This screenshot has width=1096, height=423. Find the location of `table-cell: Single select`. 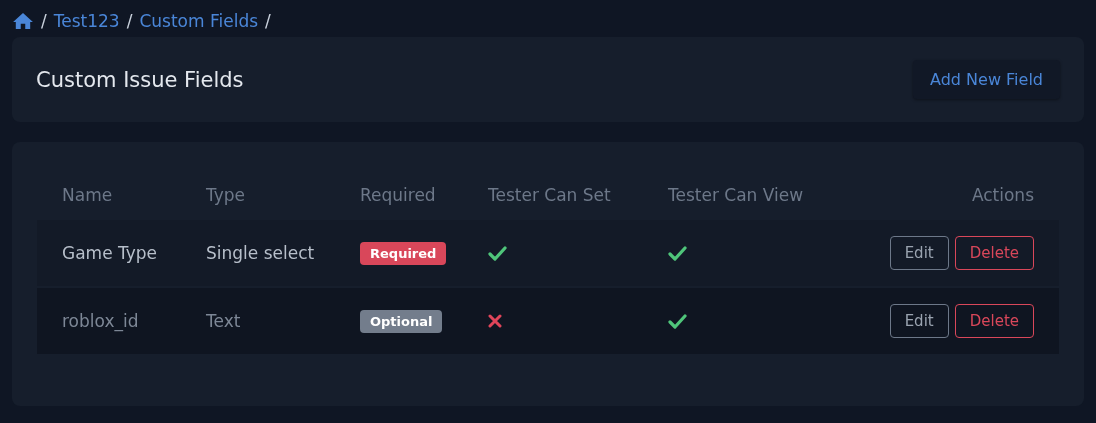

table-cell: Single select is located at coordinates (260, 253).